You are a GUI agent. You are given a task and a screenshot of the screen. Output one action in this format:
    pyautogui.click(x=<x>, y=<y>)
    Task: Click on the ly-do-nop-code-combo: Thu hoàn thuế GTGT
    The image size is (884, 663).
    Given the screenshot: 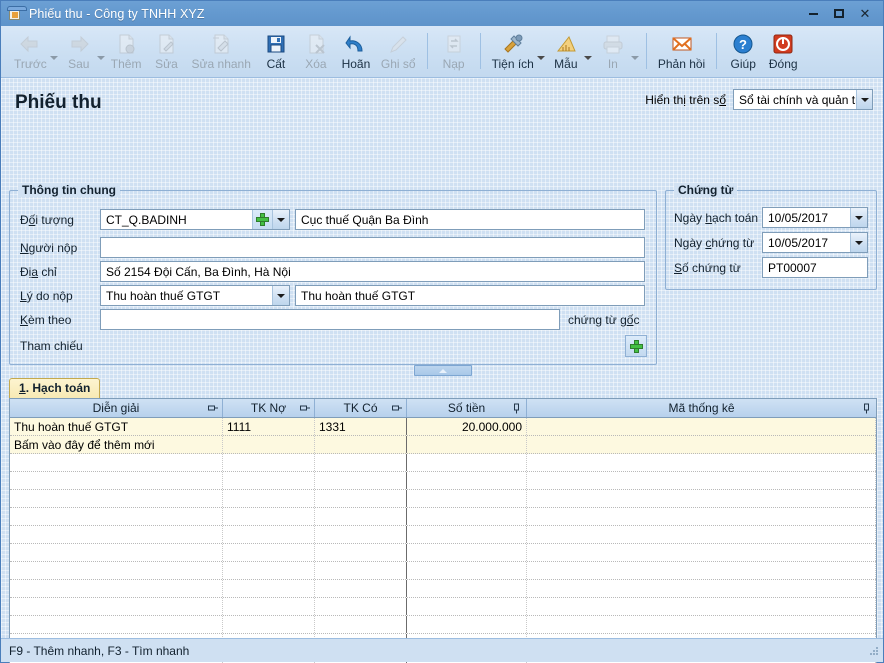 What is the action you would take?
    pyautogui.click(x=195, y=295)
    